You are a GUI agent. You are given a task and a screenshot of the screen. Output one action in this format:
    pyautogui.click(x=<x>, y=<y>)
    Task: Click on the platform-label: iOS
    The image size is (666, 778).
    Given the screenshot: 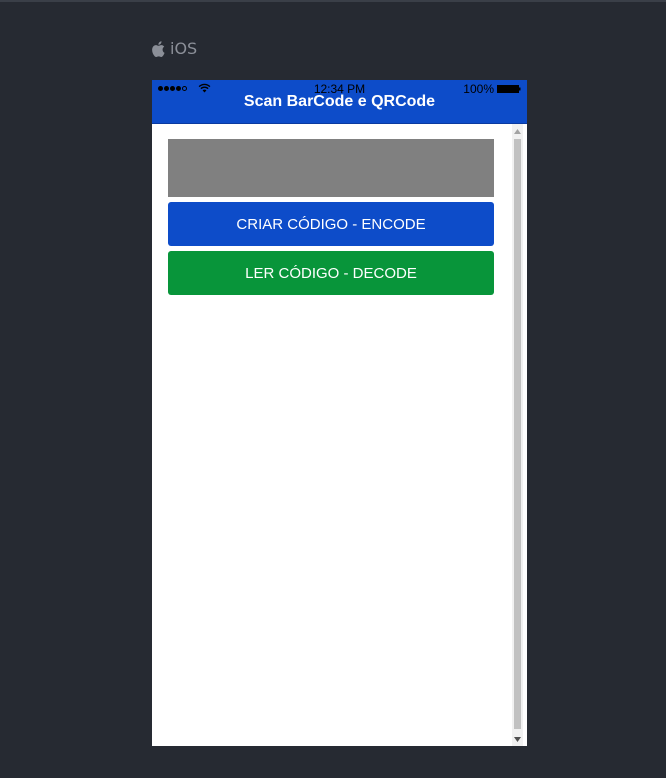 What is the action you would take?
    pyautogui.click(x=174, y=48)
    